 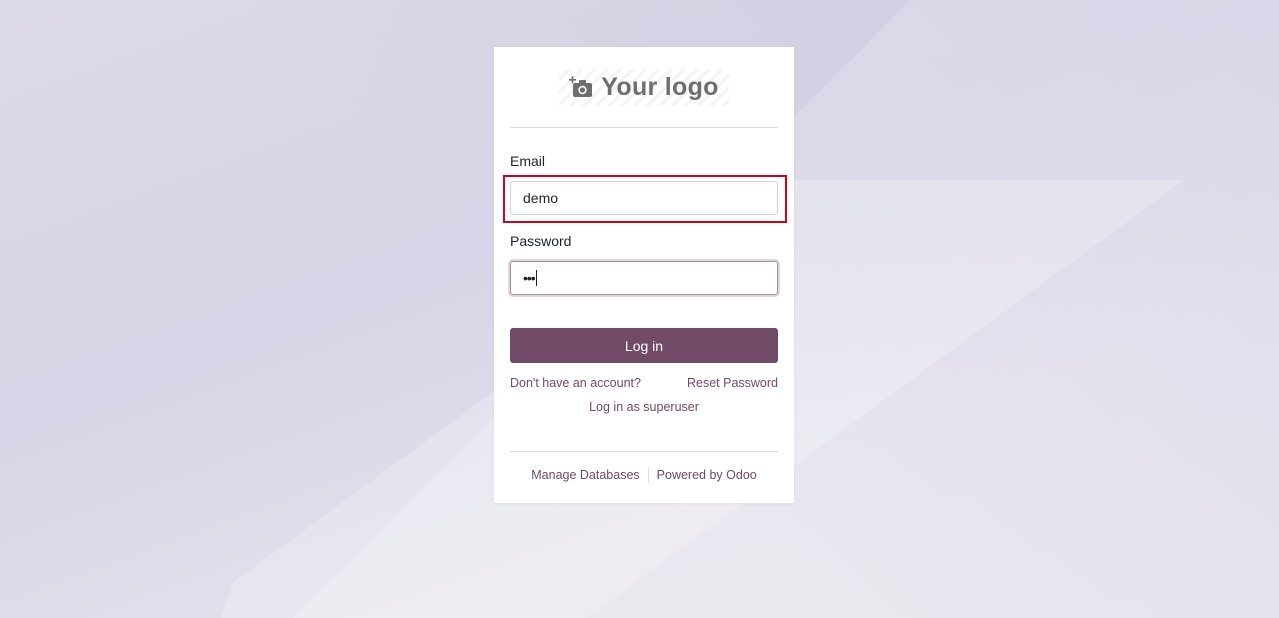 What do you see at coordinates (644, 345) in the screenshot?
I see `login-button: Log in` at bounding box center [644, 345].